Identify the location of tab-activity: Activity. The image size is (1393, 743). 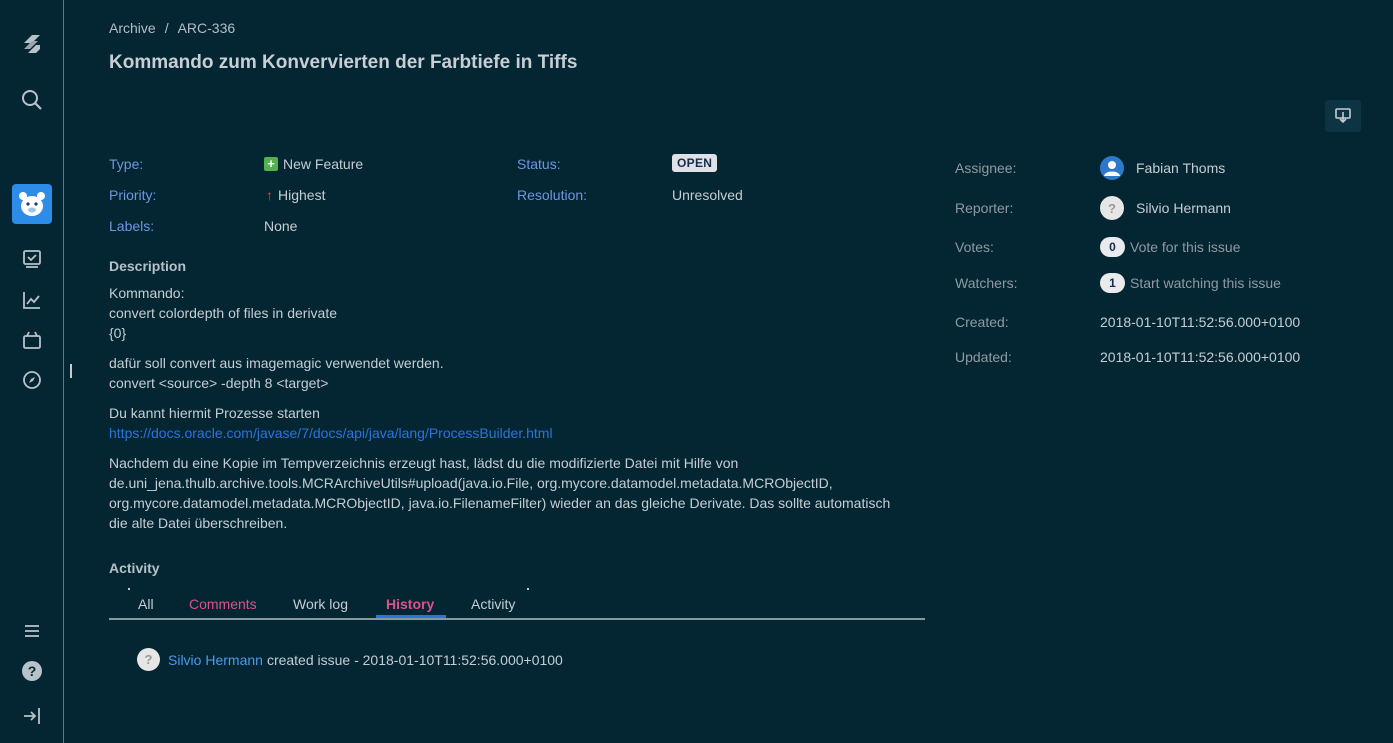
(493, 604).